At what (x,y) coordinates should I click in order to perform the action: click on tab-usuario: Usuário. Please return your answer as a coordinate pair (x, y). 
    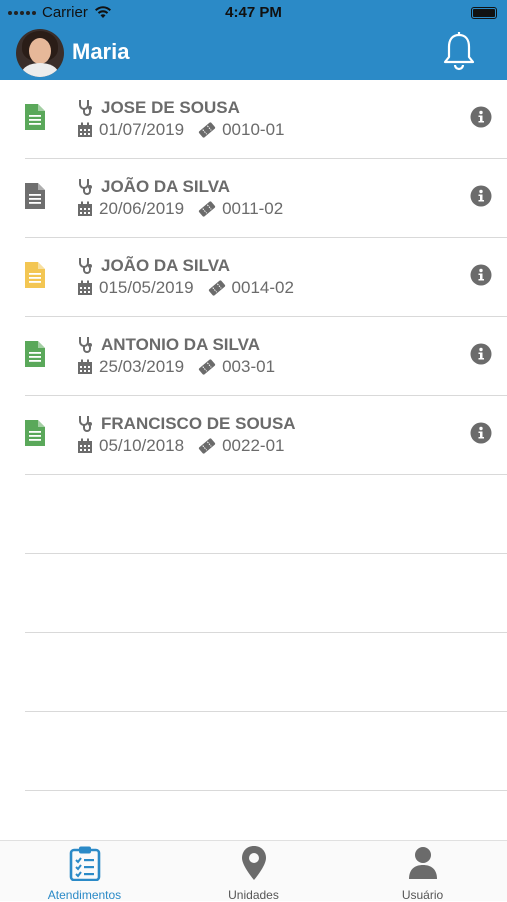
    Looking at the image, I should click on (422, 873).